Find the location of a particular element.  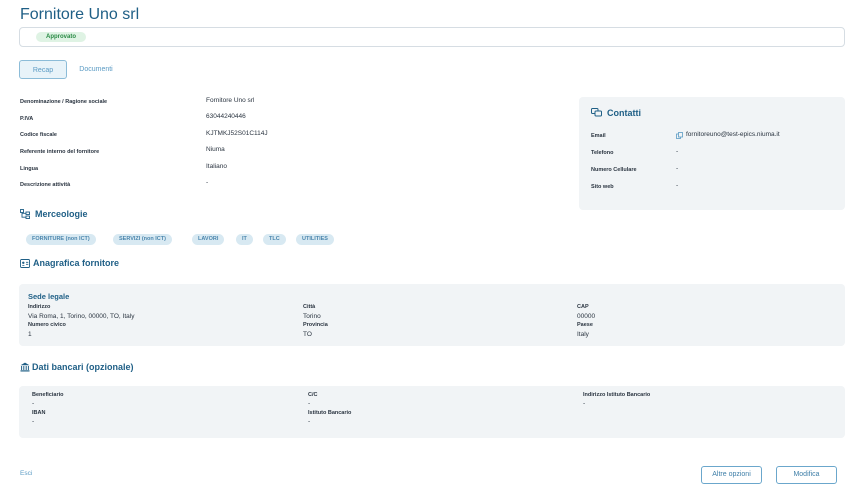

hierarchy-icon is located at coordinates (25, 214).